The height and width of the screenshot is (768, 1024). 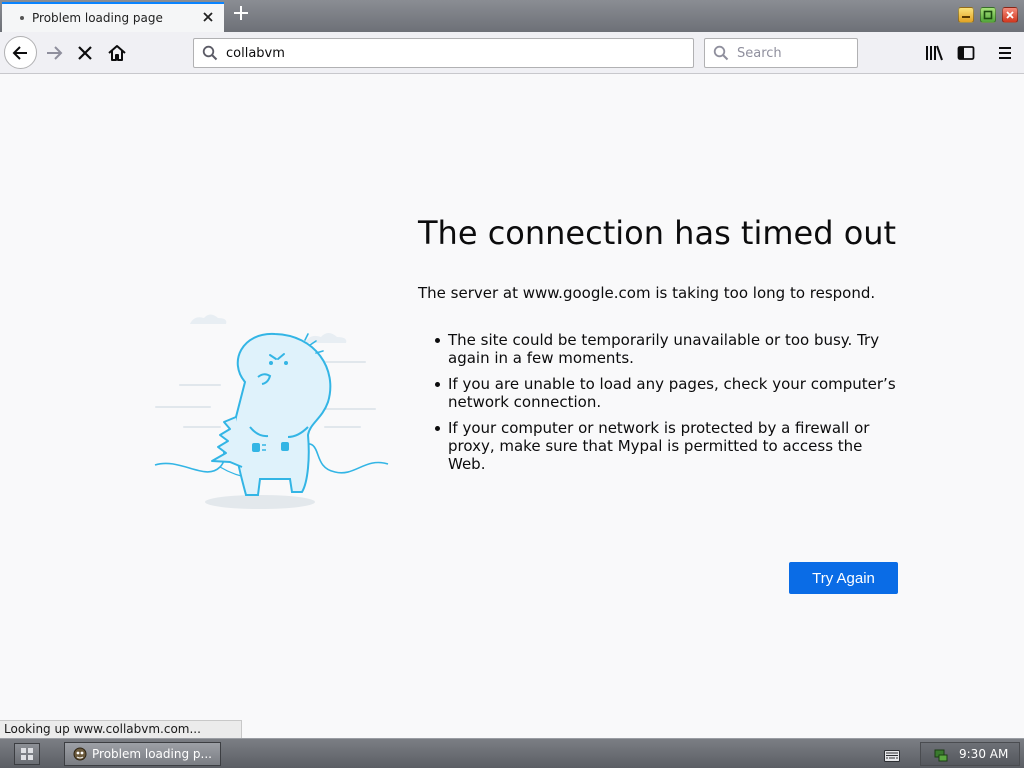 What do you see at coordinates (892, 756) in the screenshot?
I see `keyboard-icon` at bounding box center [892, 756].